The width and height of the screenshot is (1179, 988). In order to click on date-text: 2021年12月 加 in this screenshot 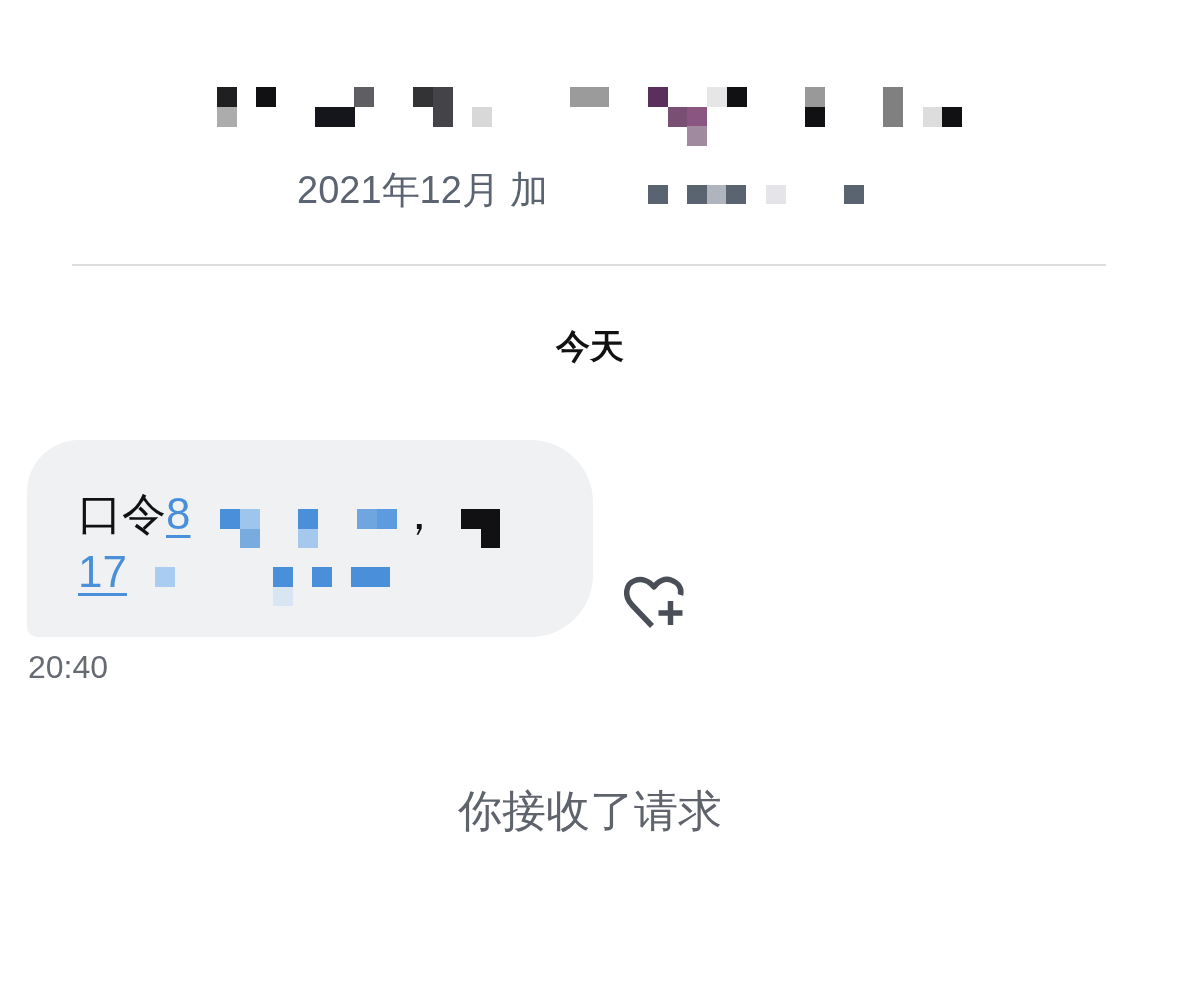, I will do `click(423, 189)`.